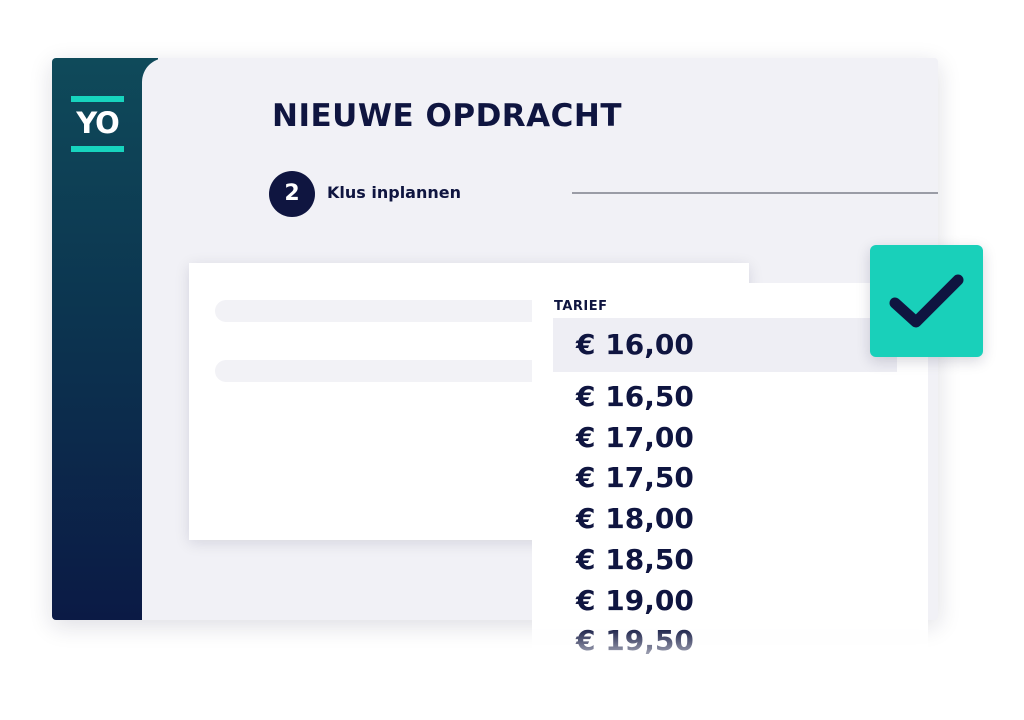 Image resolution: width=1024 pixels, height=720 pixels. I want to click on confirm-button, so click(926, 301).